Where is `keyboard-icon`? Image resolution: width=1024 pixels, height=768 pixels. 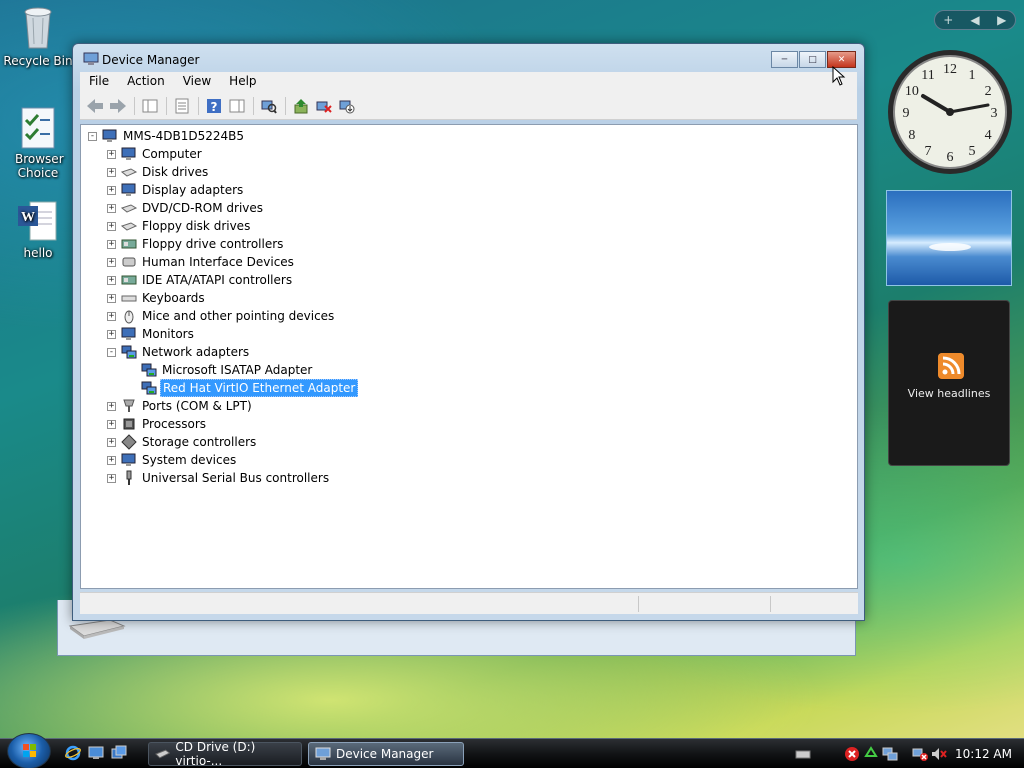 keyboard-icon is located at coordinates (129, 298).